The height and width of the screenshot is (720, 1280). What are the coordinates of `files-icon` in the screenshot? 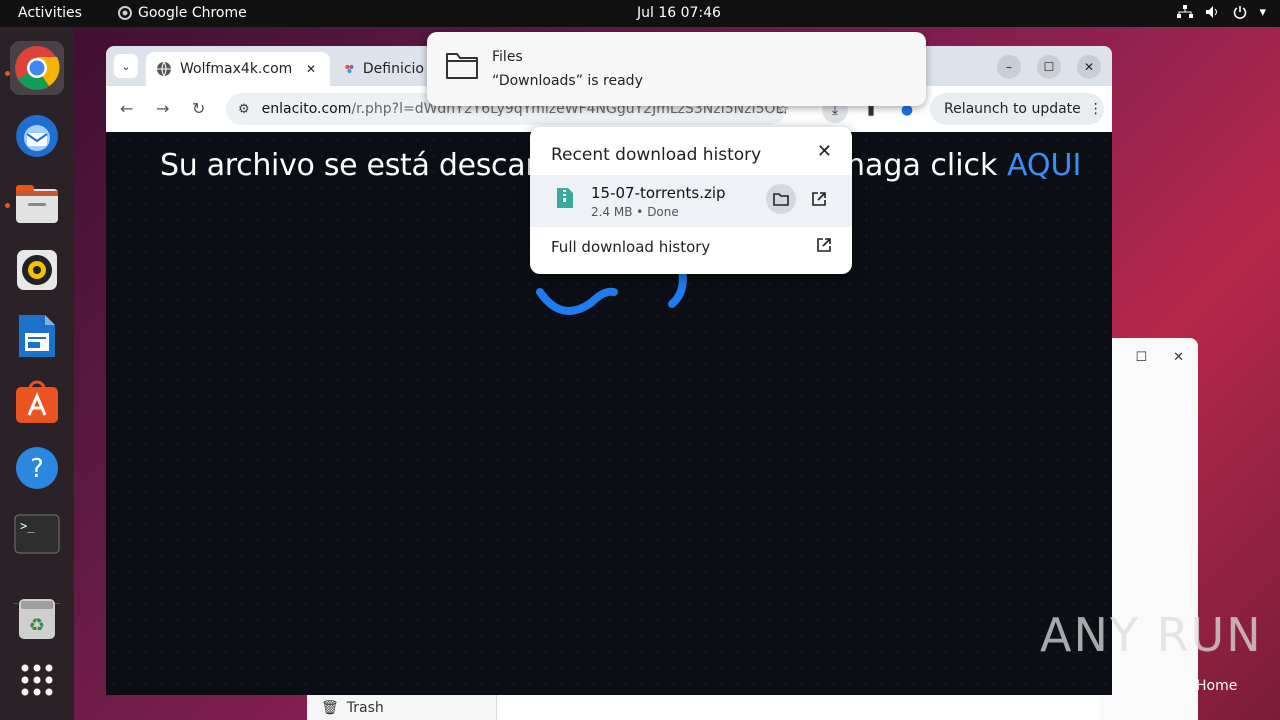 It's located at (37, 204).